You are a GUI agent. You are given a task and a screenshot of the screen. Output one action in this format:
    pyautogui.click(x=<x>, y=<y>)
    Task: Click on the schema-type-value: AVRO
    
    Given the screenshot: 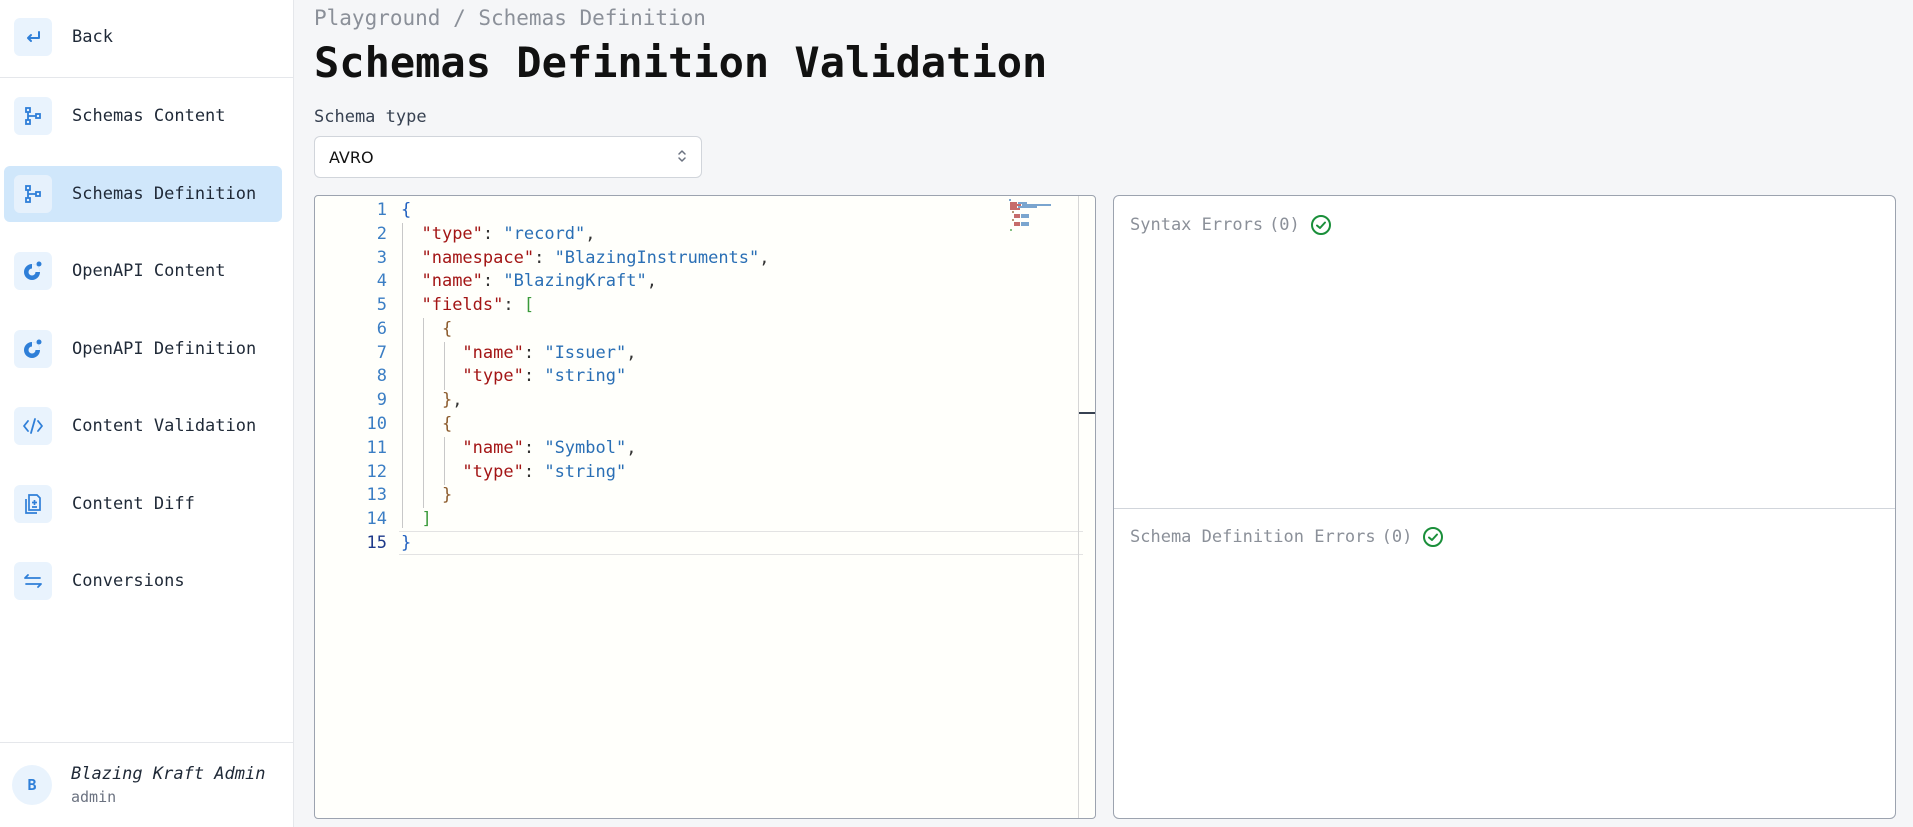 What is the action you would take?
    pyautogui.click(x=351, y=157)
    